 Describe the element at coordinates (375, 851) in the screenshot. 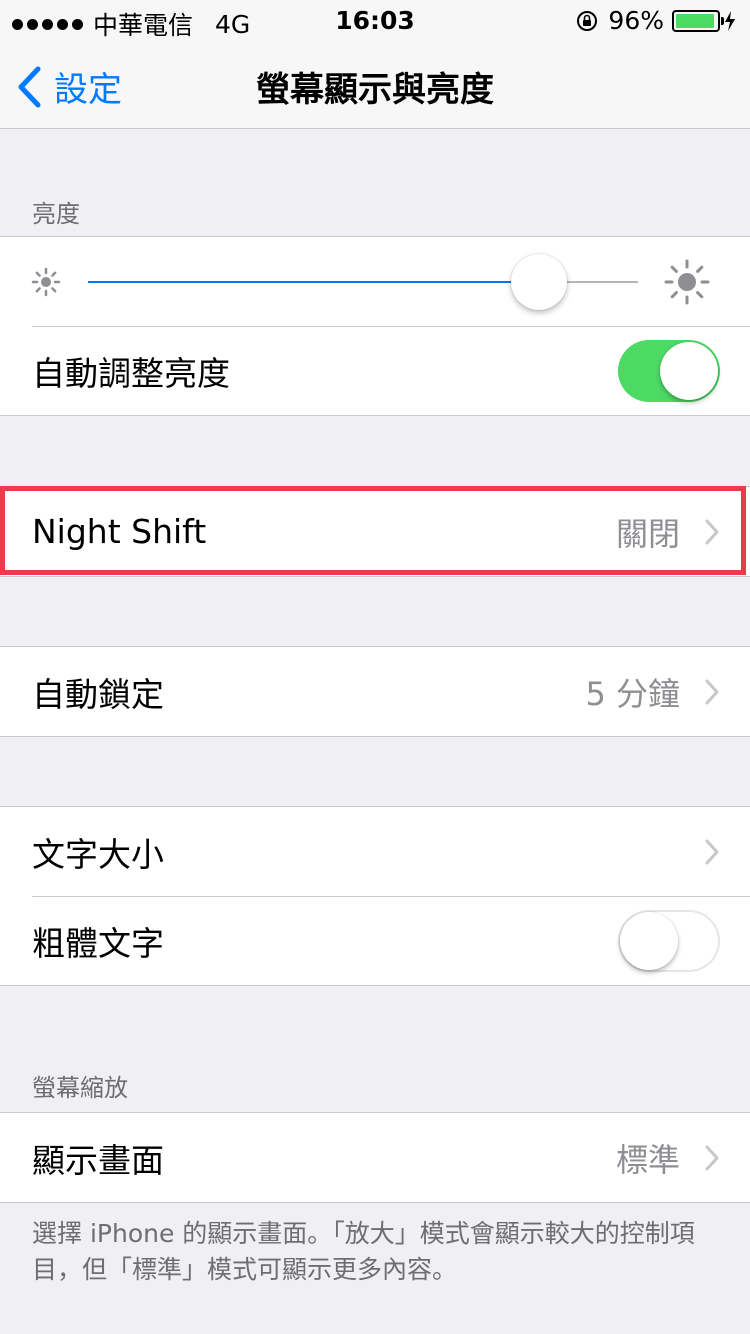

I see `text-size-row: 文字大小` at that location.